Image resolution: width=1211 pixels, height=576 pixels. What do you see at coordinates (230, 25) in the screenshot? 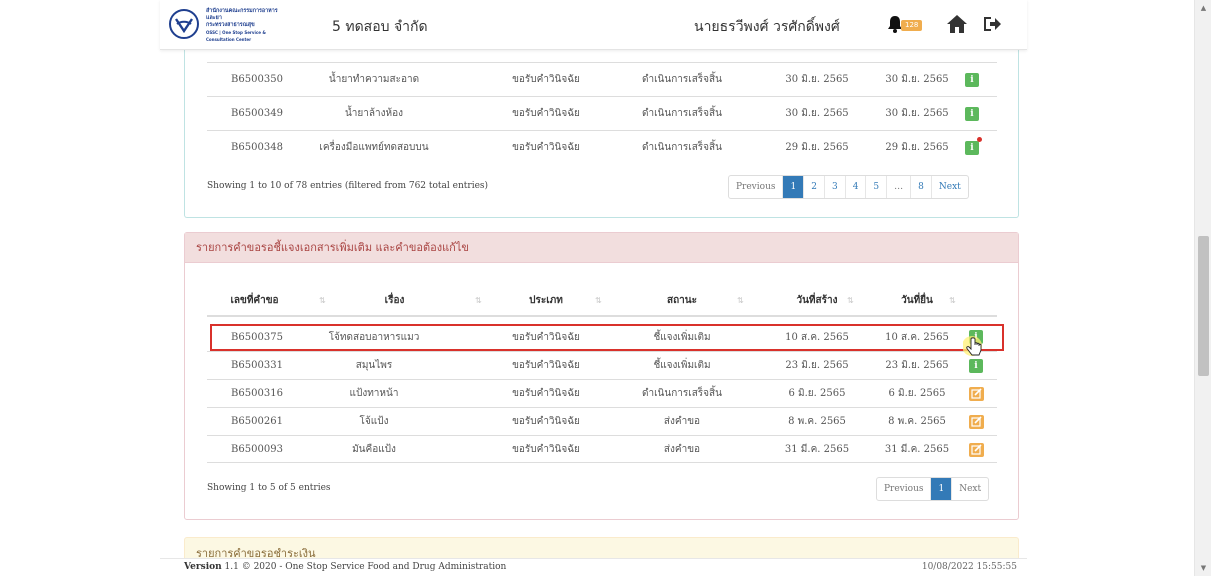
I see `logo-line-2: กระทรวงสาธารณสุข` at bounding box center [230, 25].